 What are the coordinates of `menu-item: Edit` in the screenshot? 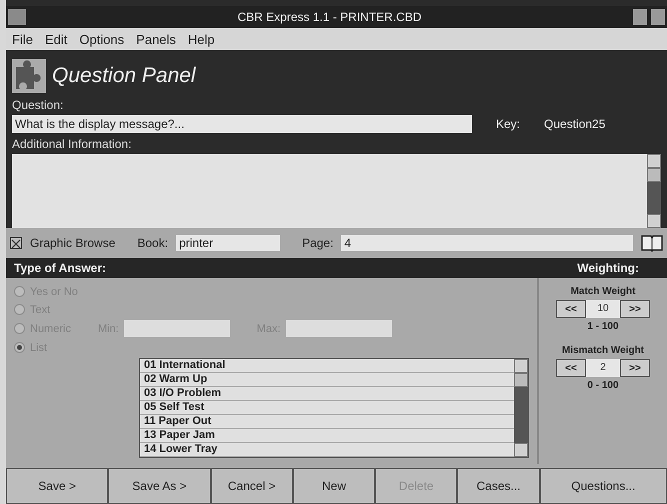 It's located at (56, 39).